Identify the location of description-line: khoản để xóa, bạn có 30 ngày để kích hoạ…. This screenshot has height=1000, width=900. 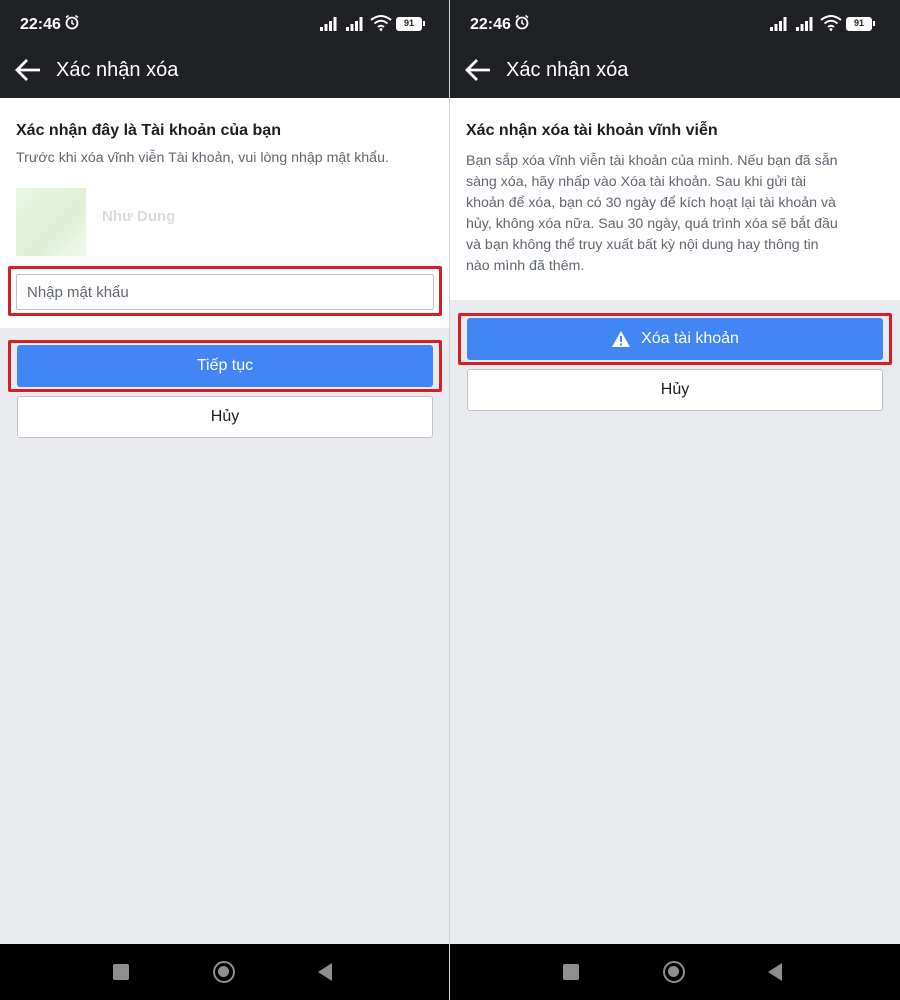
(651, 203).